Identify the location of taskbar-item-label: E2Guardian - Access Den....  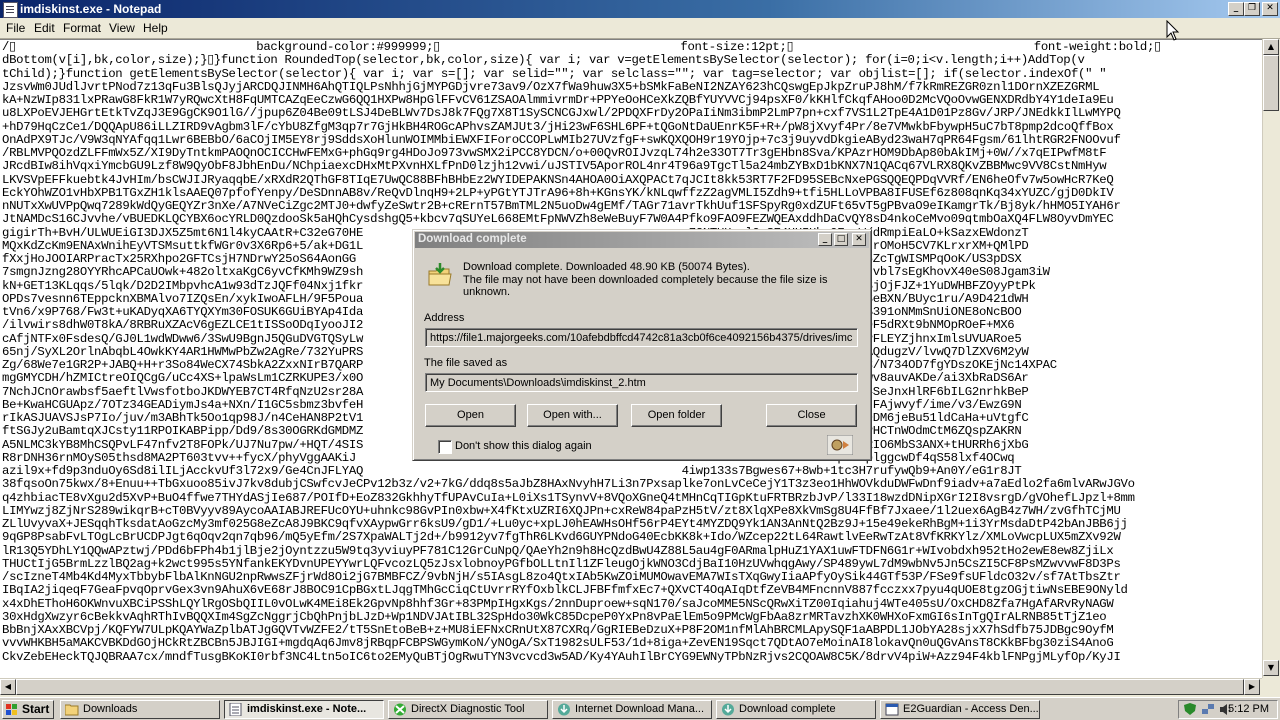
(971, 709).